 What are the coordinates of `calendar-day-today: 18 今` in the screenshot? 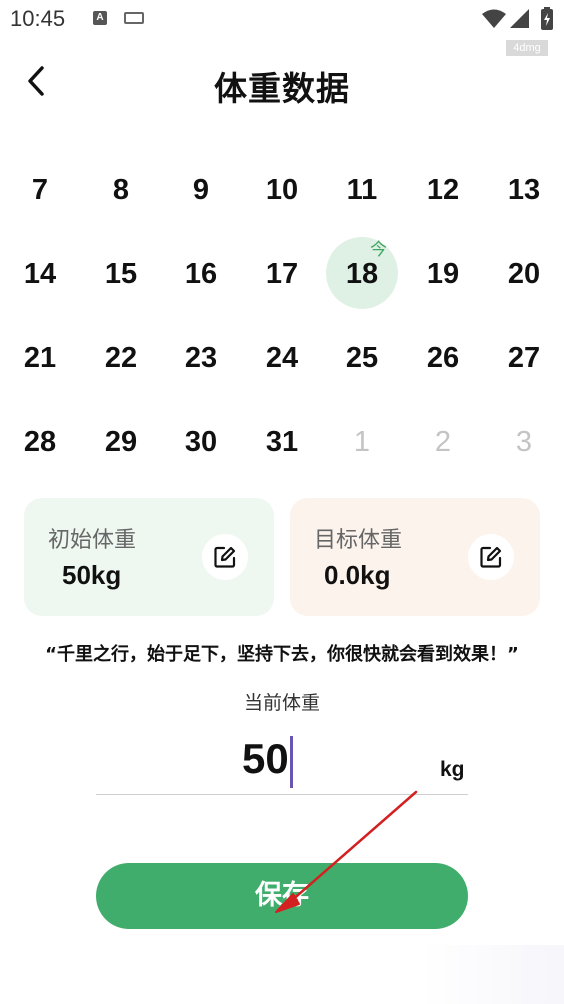 It's located at (362, 272).